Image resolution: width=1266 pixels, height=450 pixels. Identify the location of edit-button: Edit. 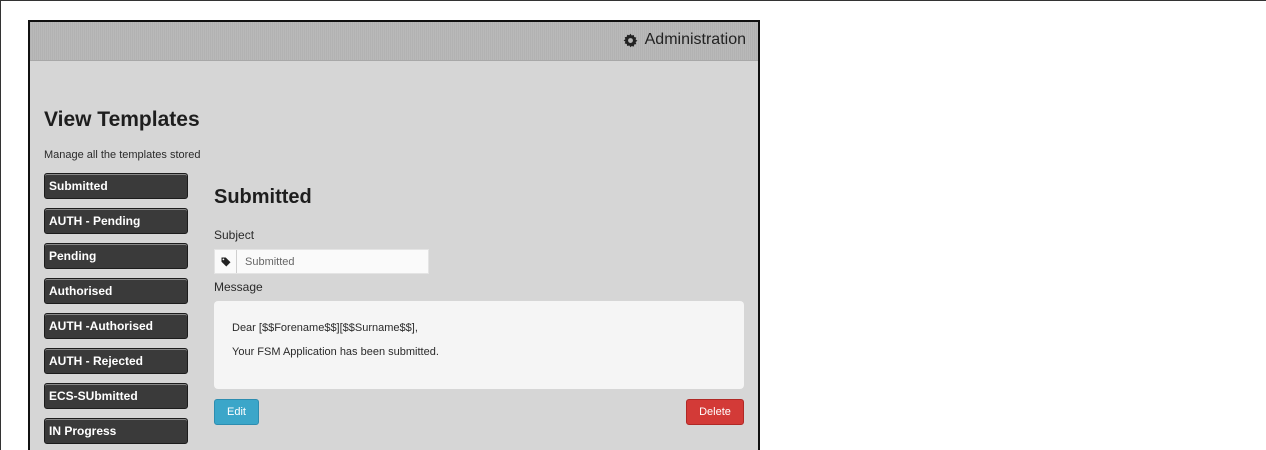
(236, 412).